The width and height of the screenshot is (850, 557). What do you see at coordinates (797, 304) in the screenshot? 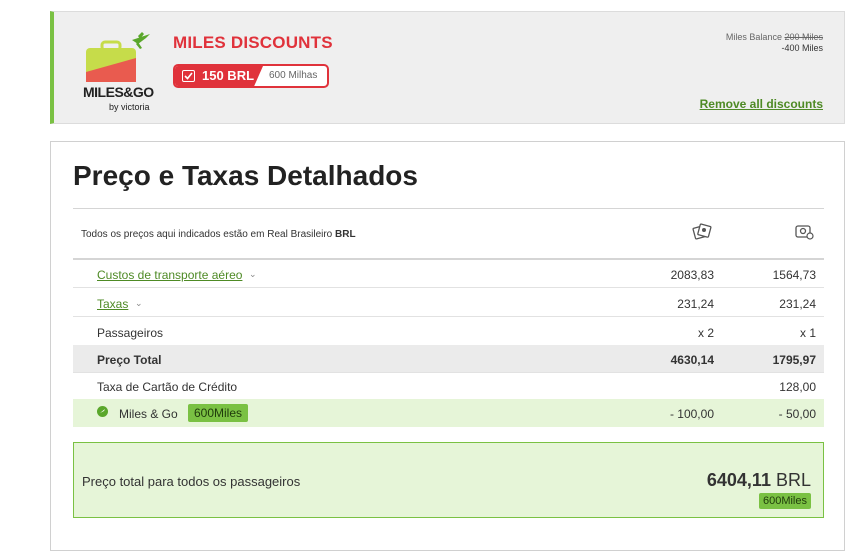
I see `taxes-value-single: 231,24` at bounding box center [797, 304].